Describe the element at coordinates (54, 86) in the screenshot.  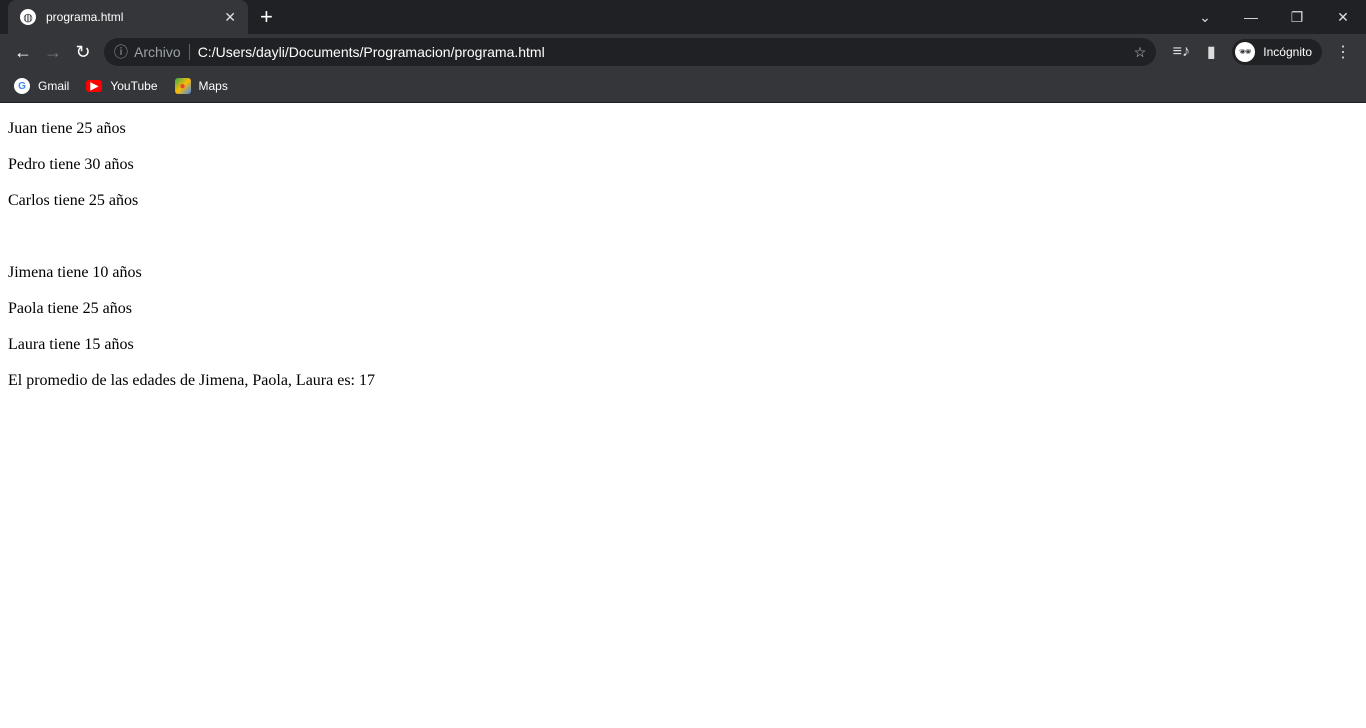
I see `bookmark-label: Gmail` at that location.